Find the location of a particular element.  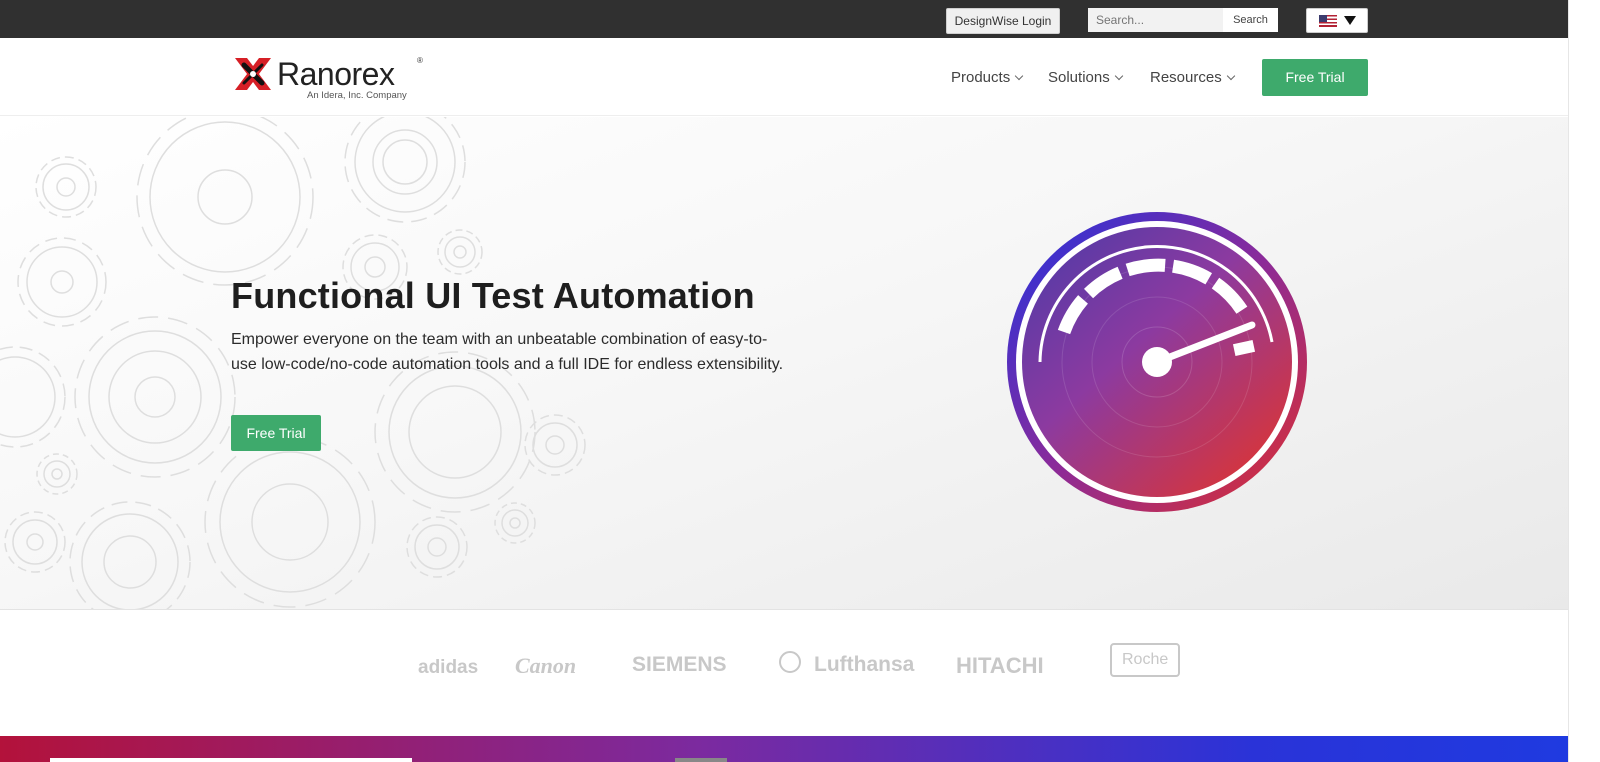

scrollbar is located at coordinates (1584, 381).